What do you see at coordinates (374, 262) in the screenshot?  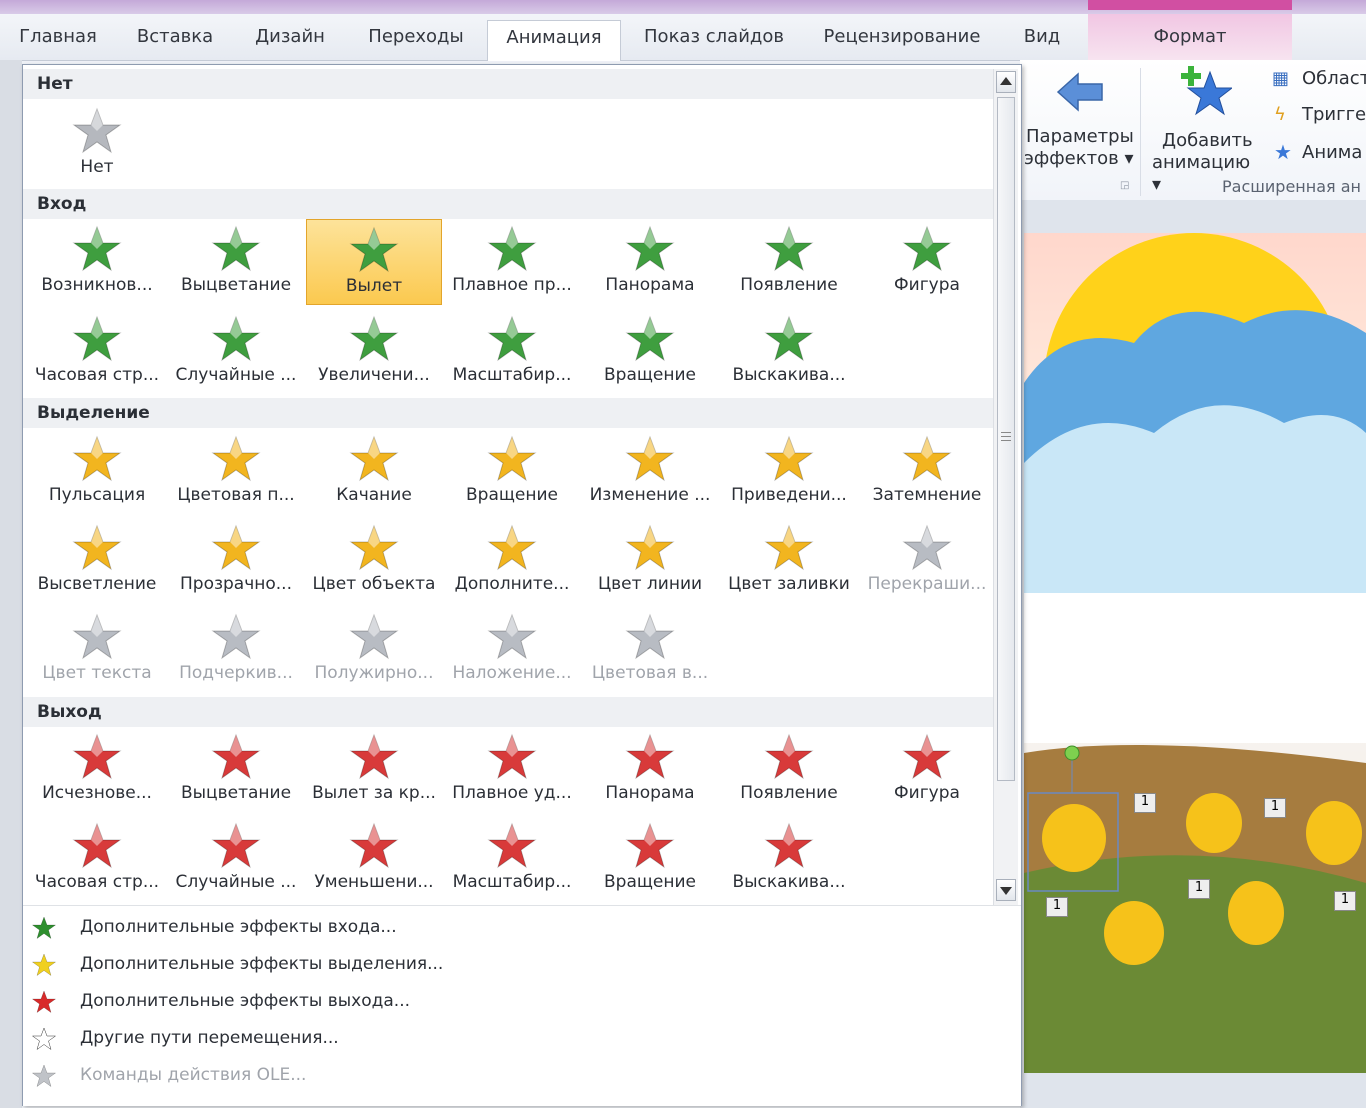 I see `effect-fly-in-selected: Вылет` at bounding box center [374, 262].